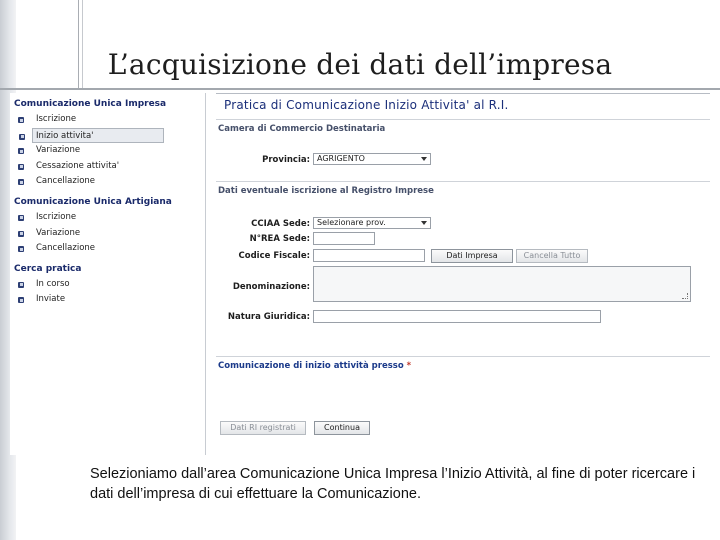 The image size is (720, 540). I want to click on slide-decoration-bar, so click(360, 89).